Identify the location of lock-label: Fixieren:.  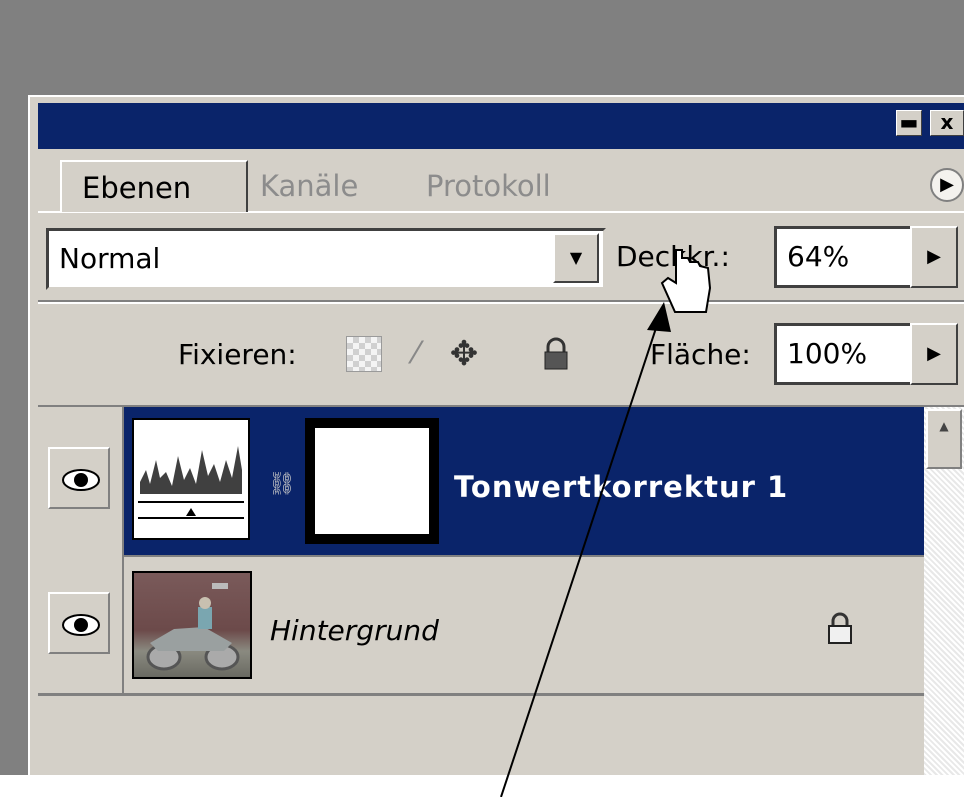
(237, 354).